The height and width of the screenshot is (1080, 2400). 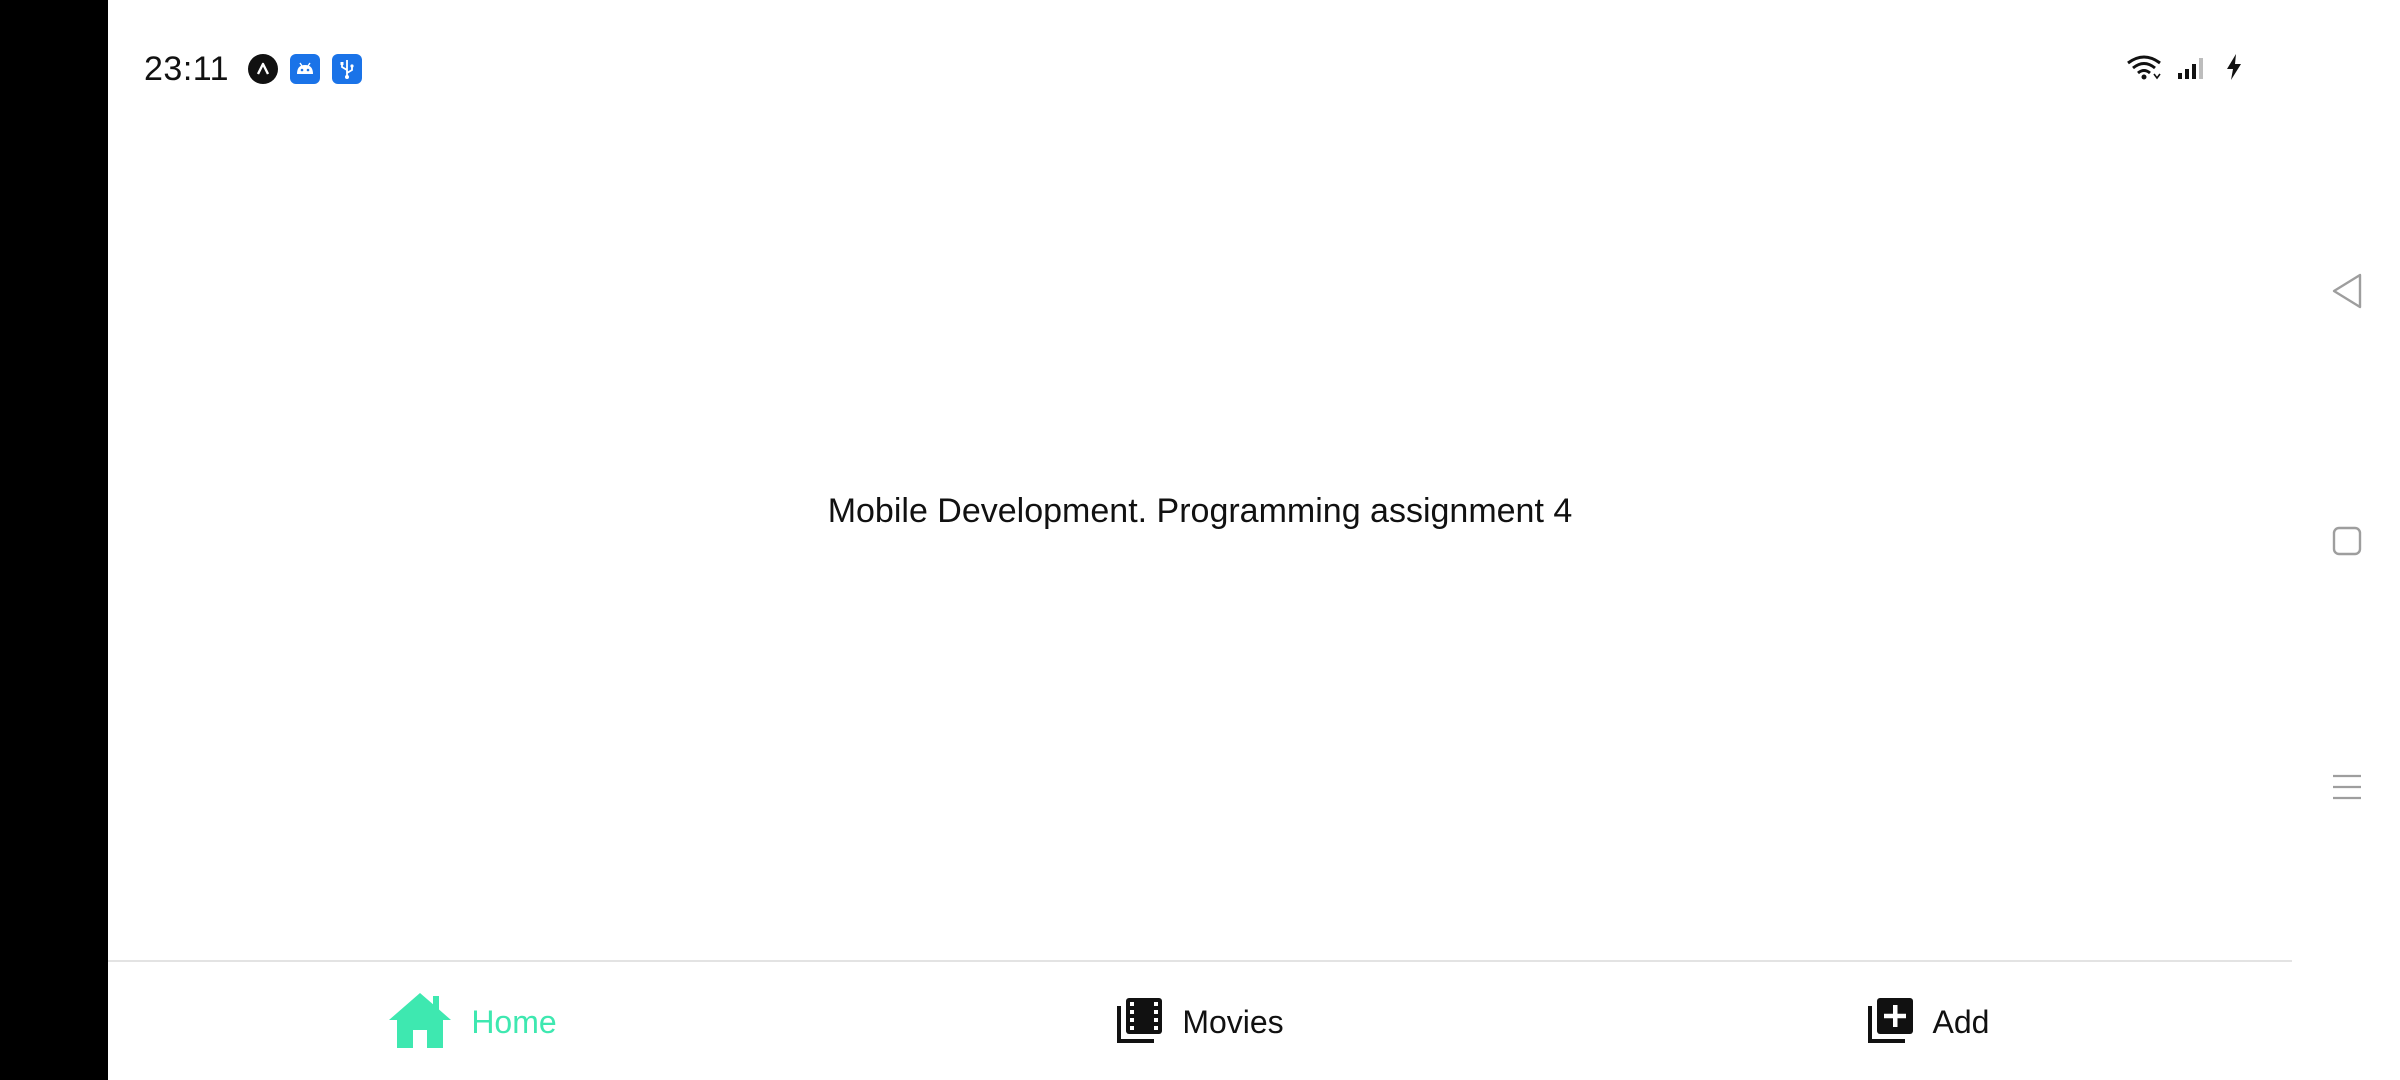 What do you see at coordinates (2234, 69) in the screenshot?
I see `charging-icon` at bounding box center [2234, 69].